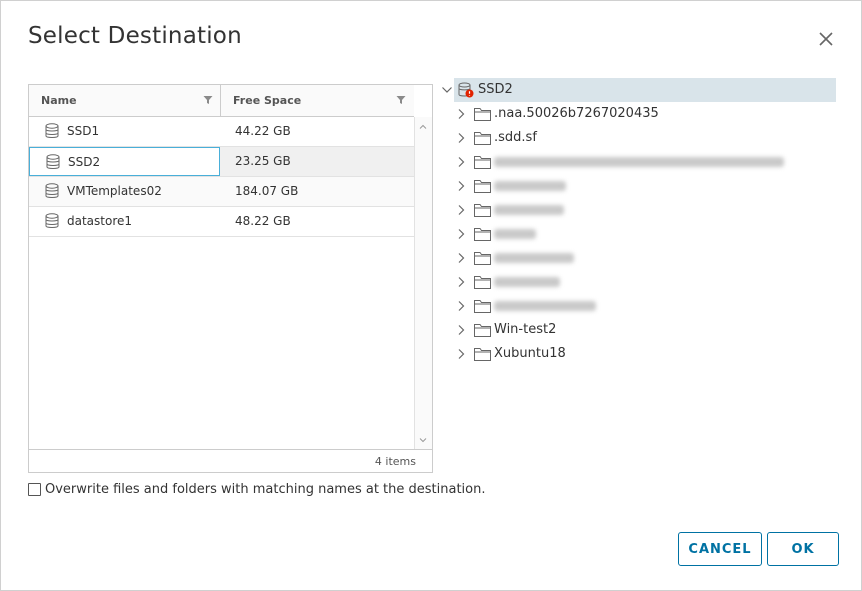 The image size is (862, 591). I want to click on table-row: datastore1 48.22 GB, so click(221, 222).